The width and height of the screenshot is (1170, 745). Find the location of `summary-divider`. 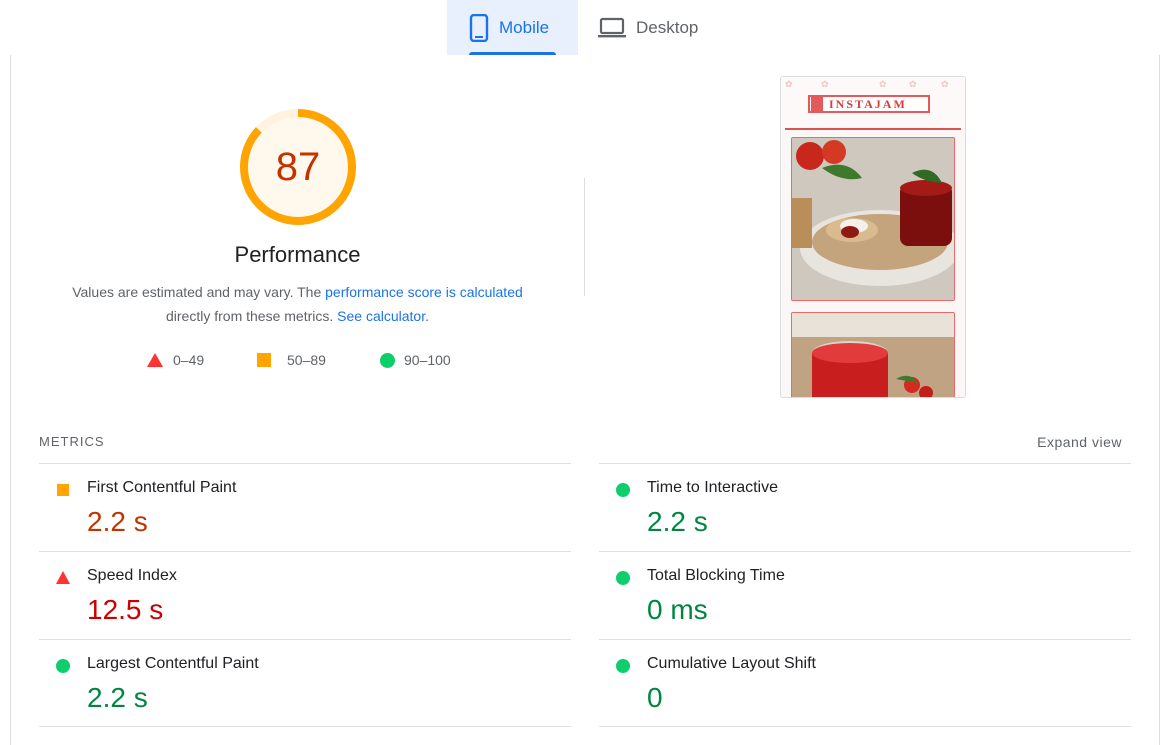

summary-divider is located at coordinates (584, 237).